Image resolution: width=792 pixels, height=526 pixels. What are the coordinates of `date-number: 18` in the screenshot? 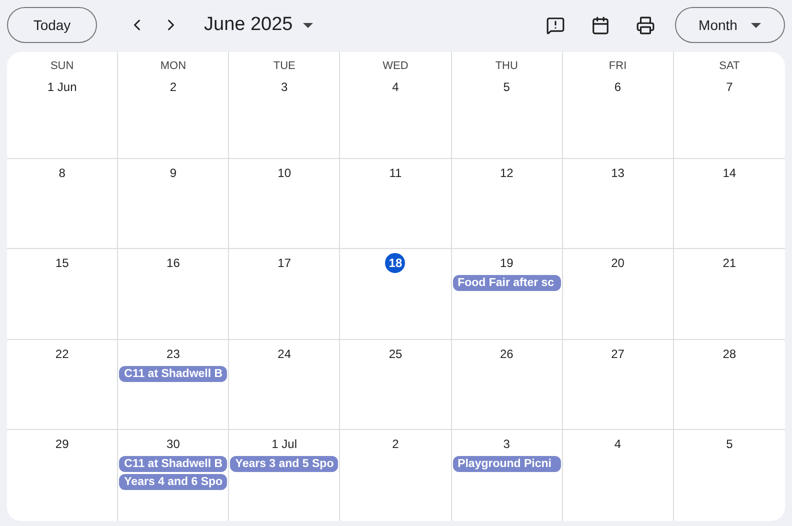 It's located at (395, 263).